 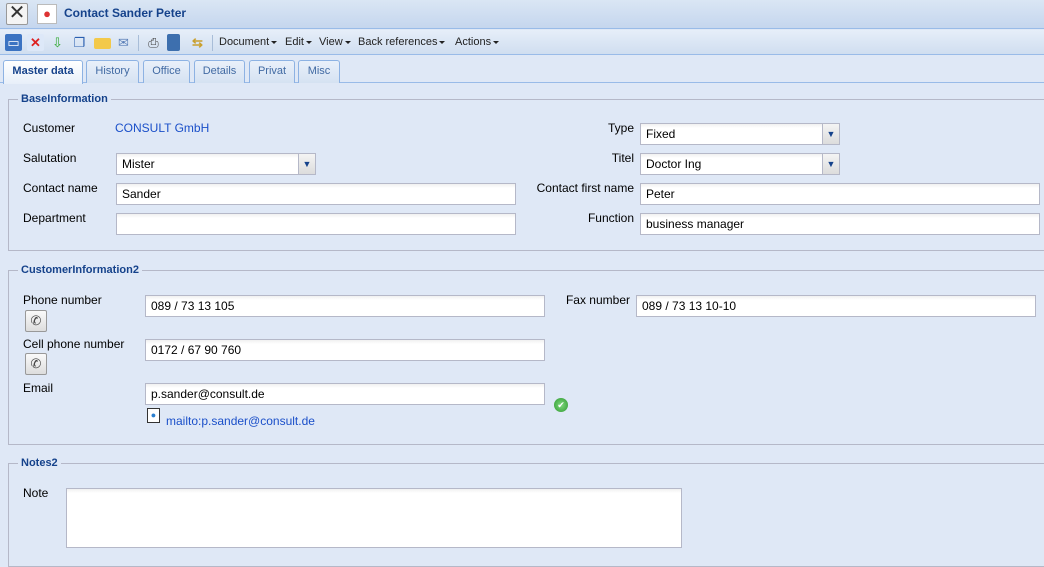 What do you see at coordinates (13, 42) in the screenshot?
I see `save-icon: ▭` at bounding box center [13, 42].